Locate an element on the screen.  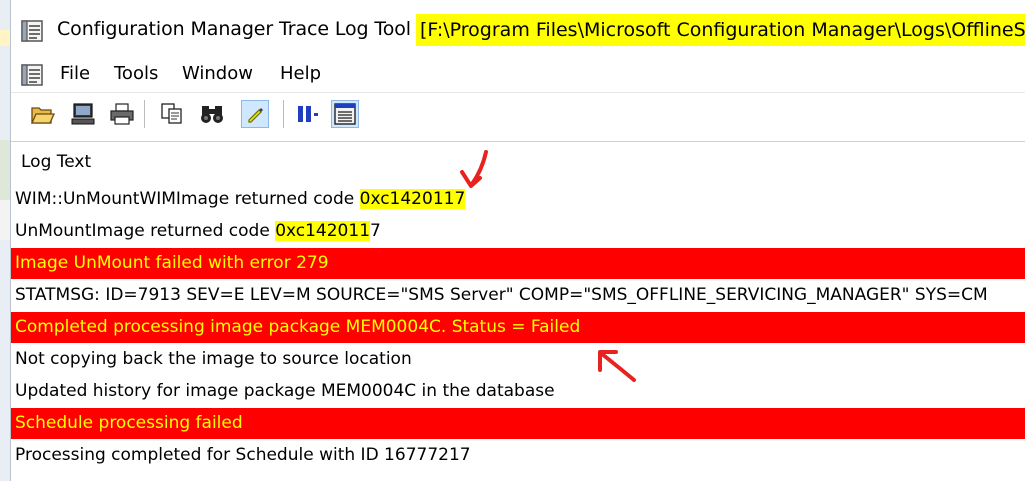
log-row-text: UnMountImage returned code is located at coordinates (145, 231).